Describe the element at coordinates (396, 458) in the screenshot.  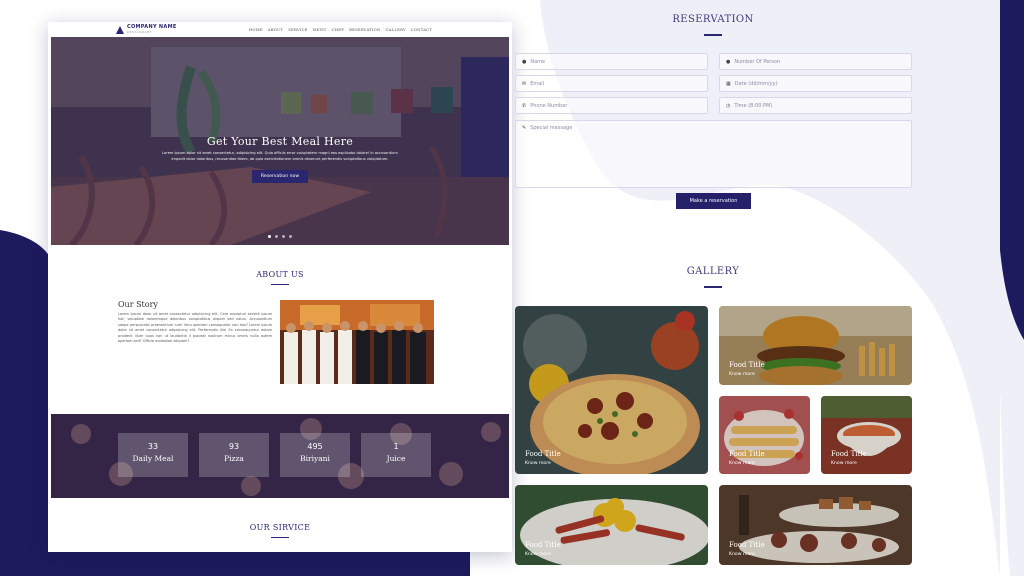
I see `stat-label: Juice` at that location.